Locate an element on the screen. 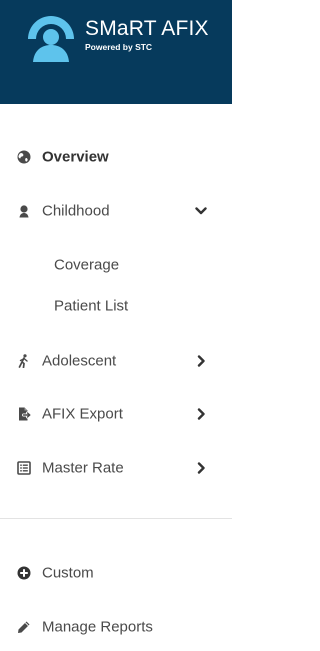  nav-item-manage-reports: Manage Reports is located at coordinates (116, 627).